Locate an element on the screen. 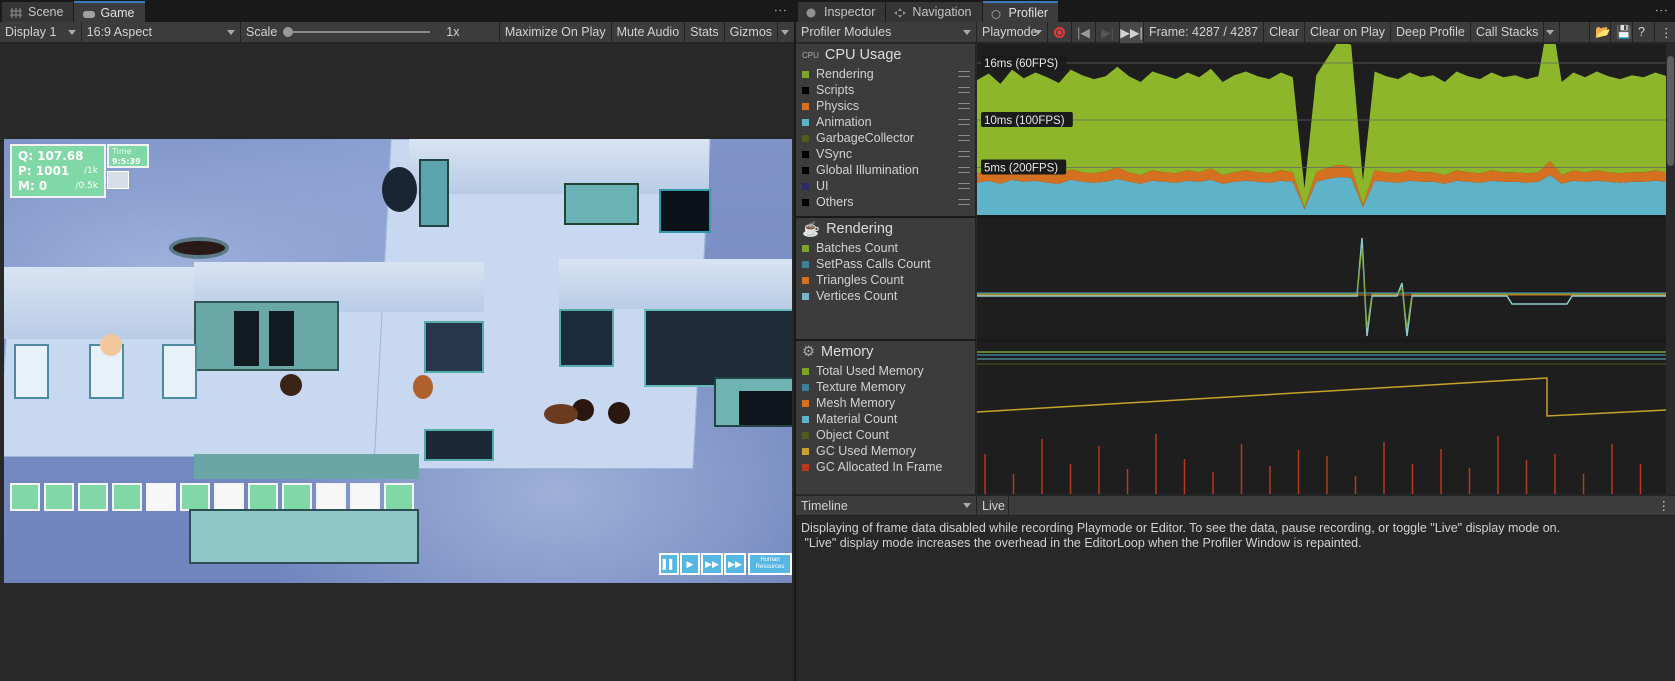 This screenshot has width=1675, height=681. maximize-on-play-toggle: Maximize On Play is located at coordinates (556, 32).